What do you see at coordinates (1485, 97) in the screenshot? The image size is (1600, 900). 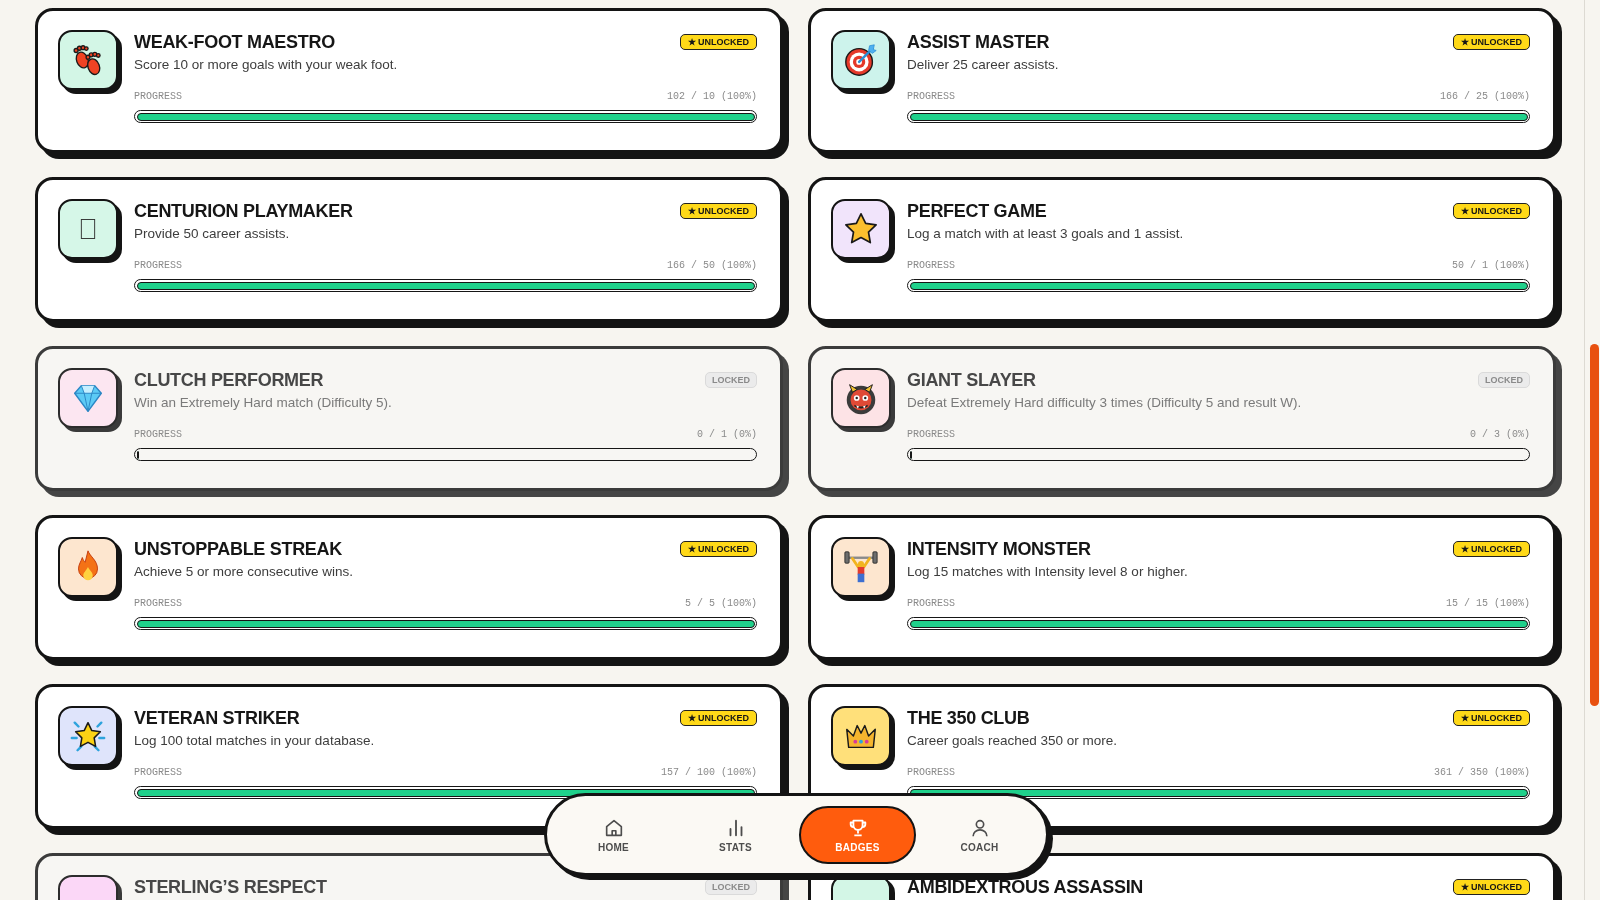 I see `progress-reading: 166 / 25 (100%)` at bounding box center [1485, 97].